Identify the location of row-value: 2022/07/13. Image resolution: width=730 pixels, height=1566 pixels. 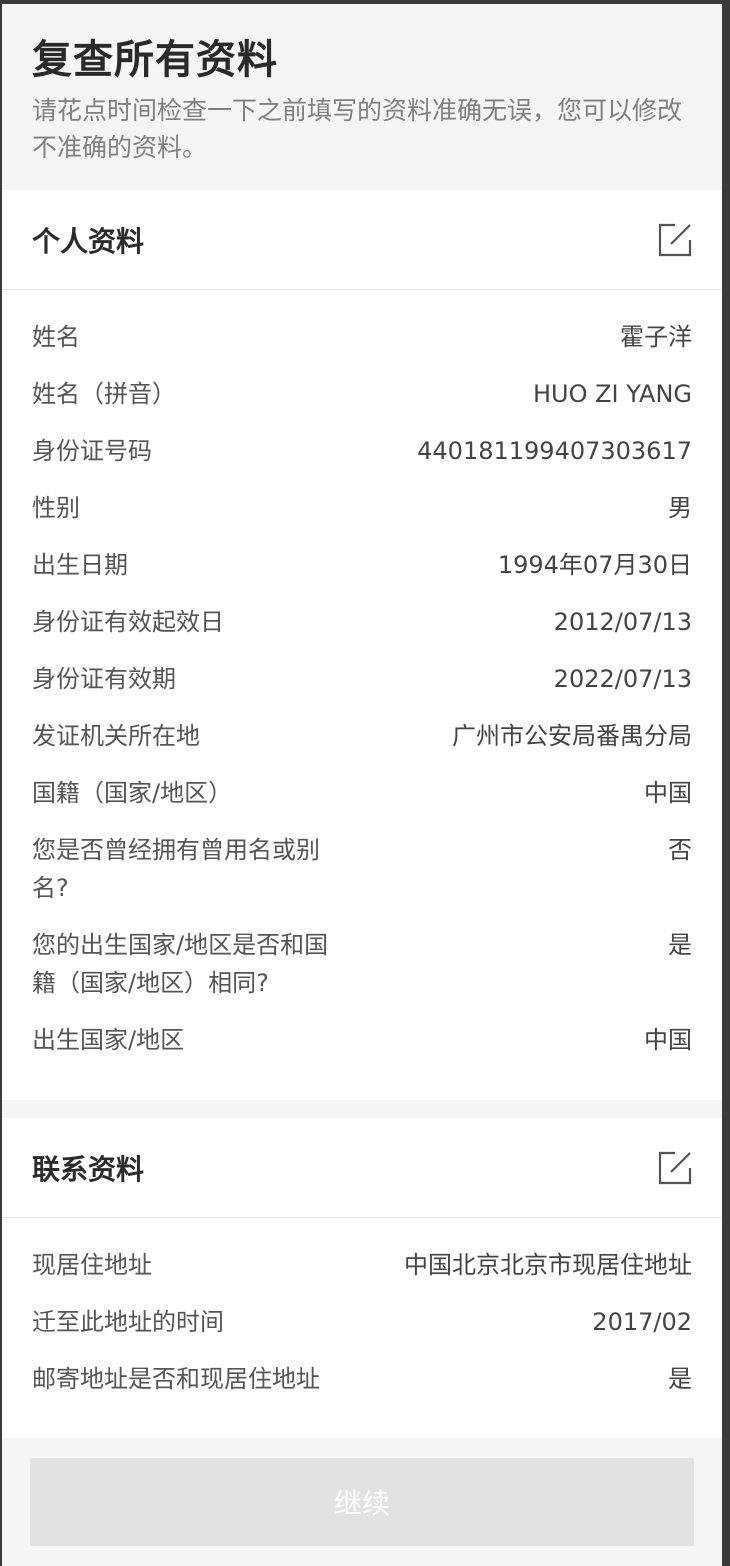
(622, 679).